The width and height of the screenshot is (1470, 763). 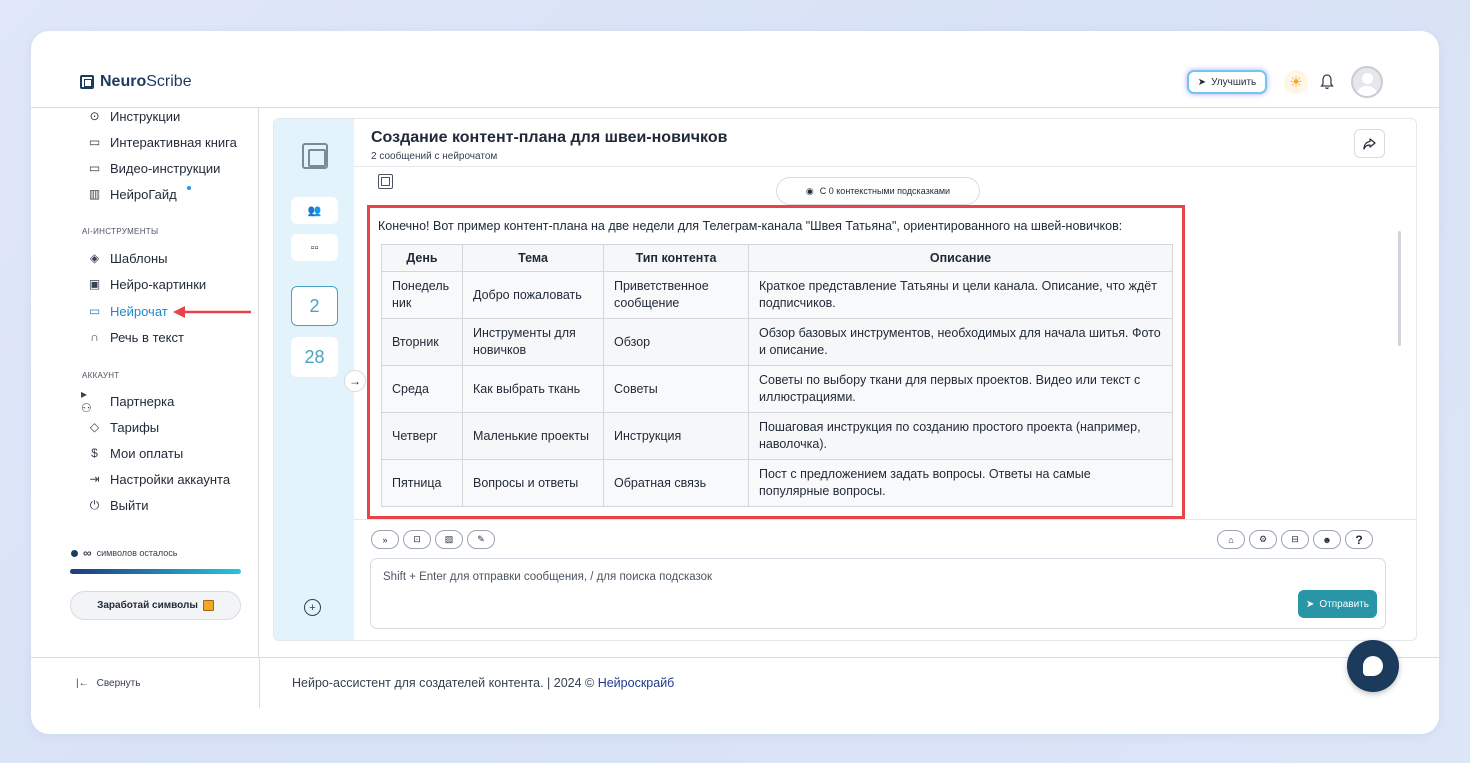 What do you see at coordinates (314, 247) in the screenshot?
I see `grid-icon: ▫▫` at bounding box center [314, 247].